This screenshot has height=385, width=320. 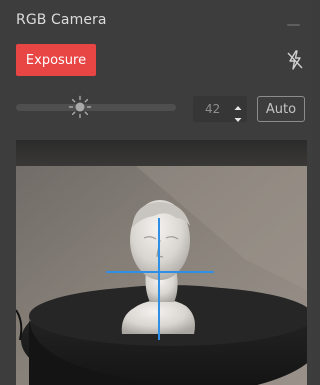 I want to click on exposure-button: Exposure, so click(x=56, y=60).